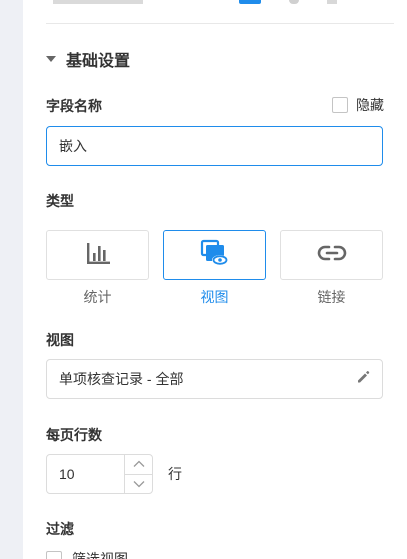 The height and width of the screenshot is (559, 407). Describe the element at coordinates (97, 297) in the screenshot. I see `type-option-statistics-label: 统计` at that location.